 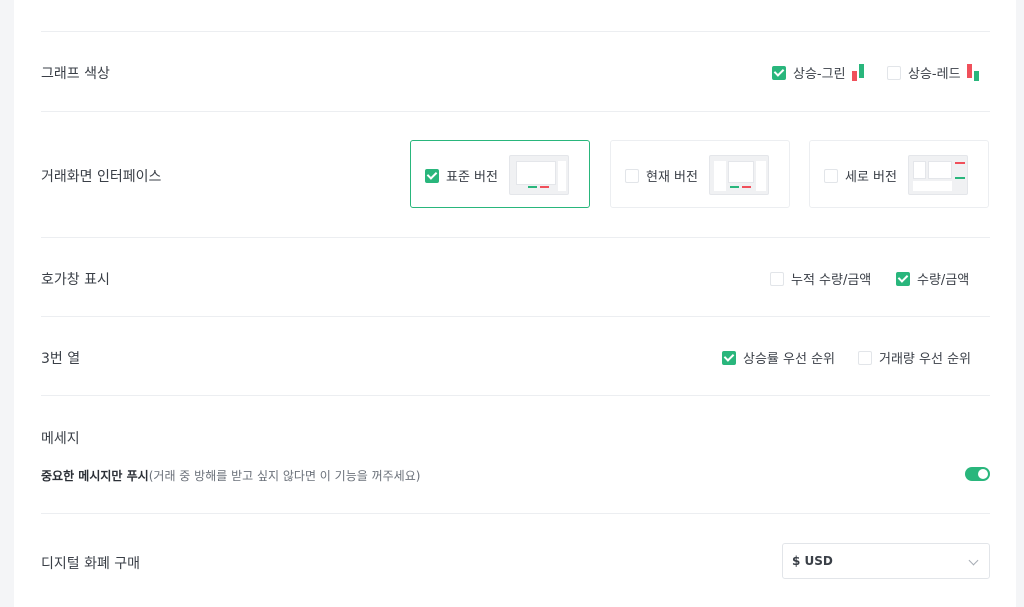 What do you see at coordinates (899, 174) in the screenshot?
I see `layout-card-vertical: 세로 버전` at bounding box center [899, 174].